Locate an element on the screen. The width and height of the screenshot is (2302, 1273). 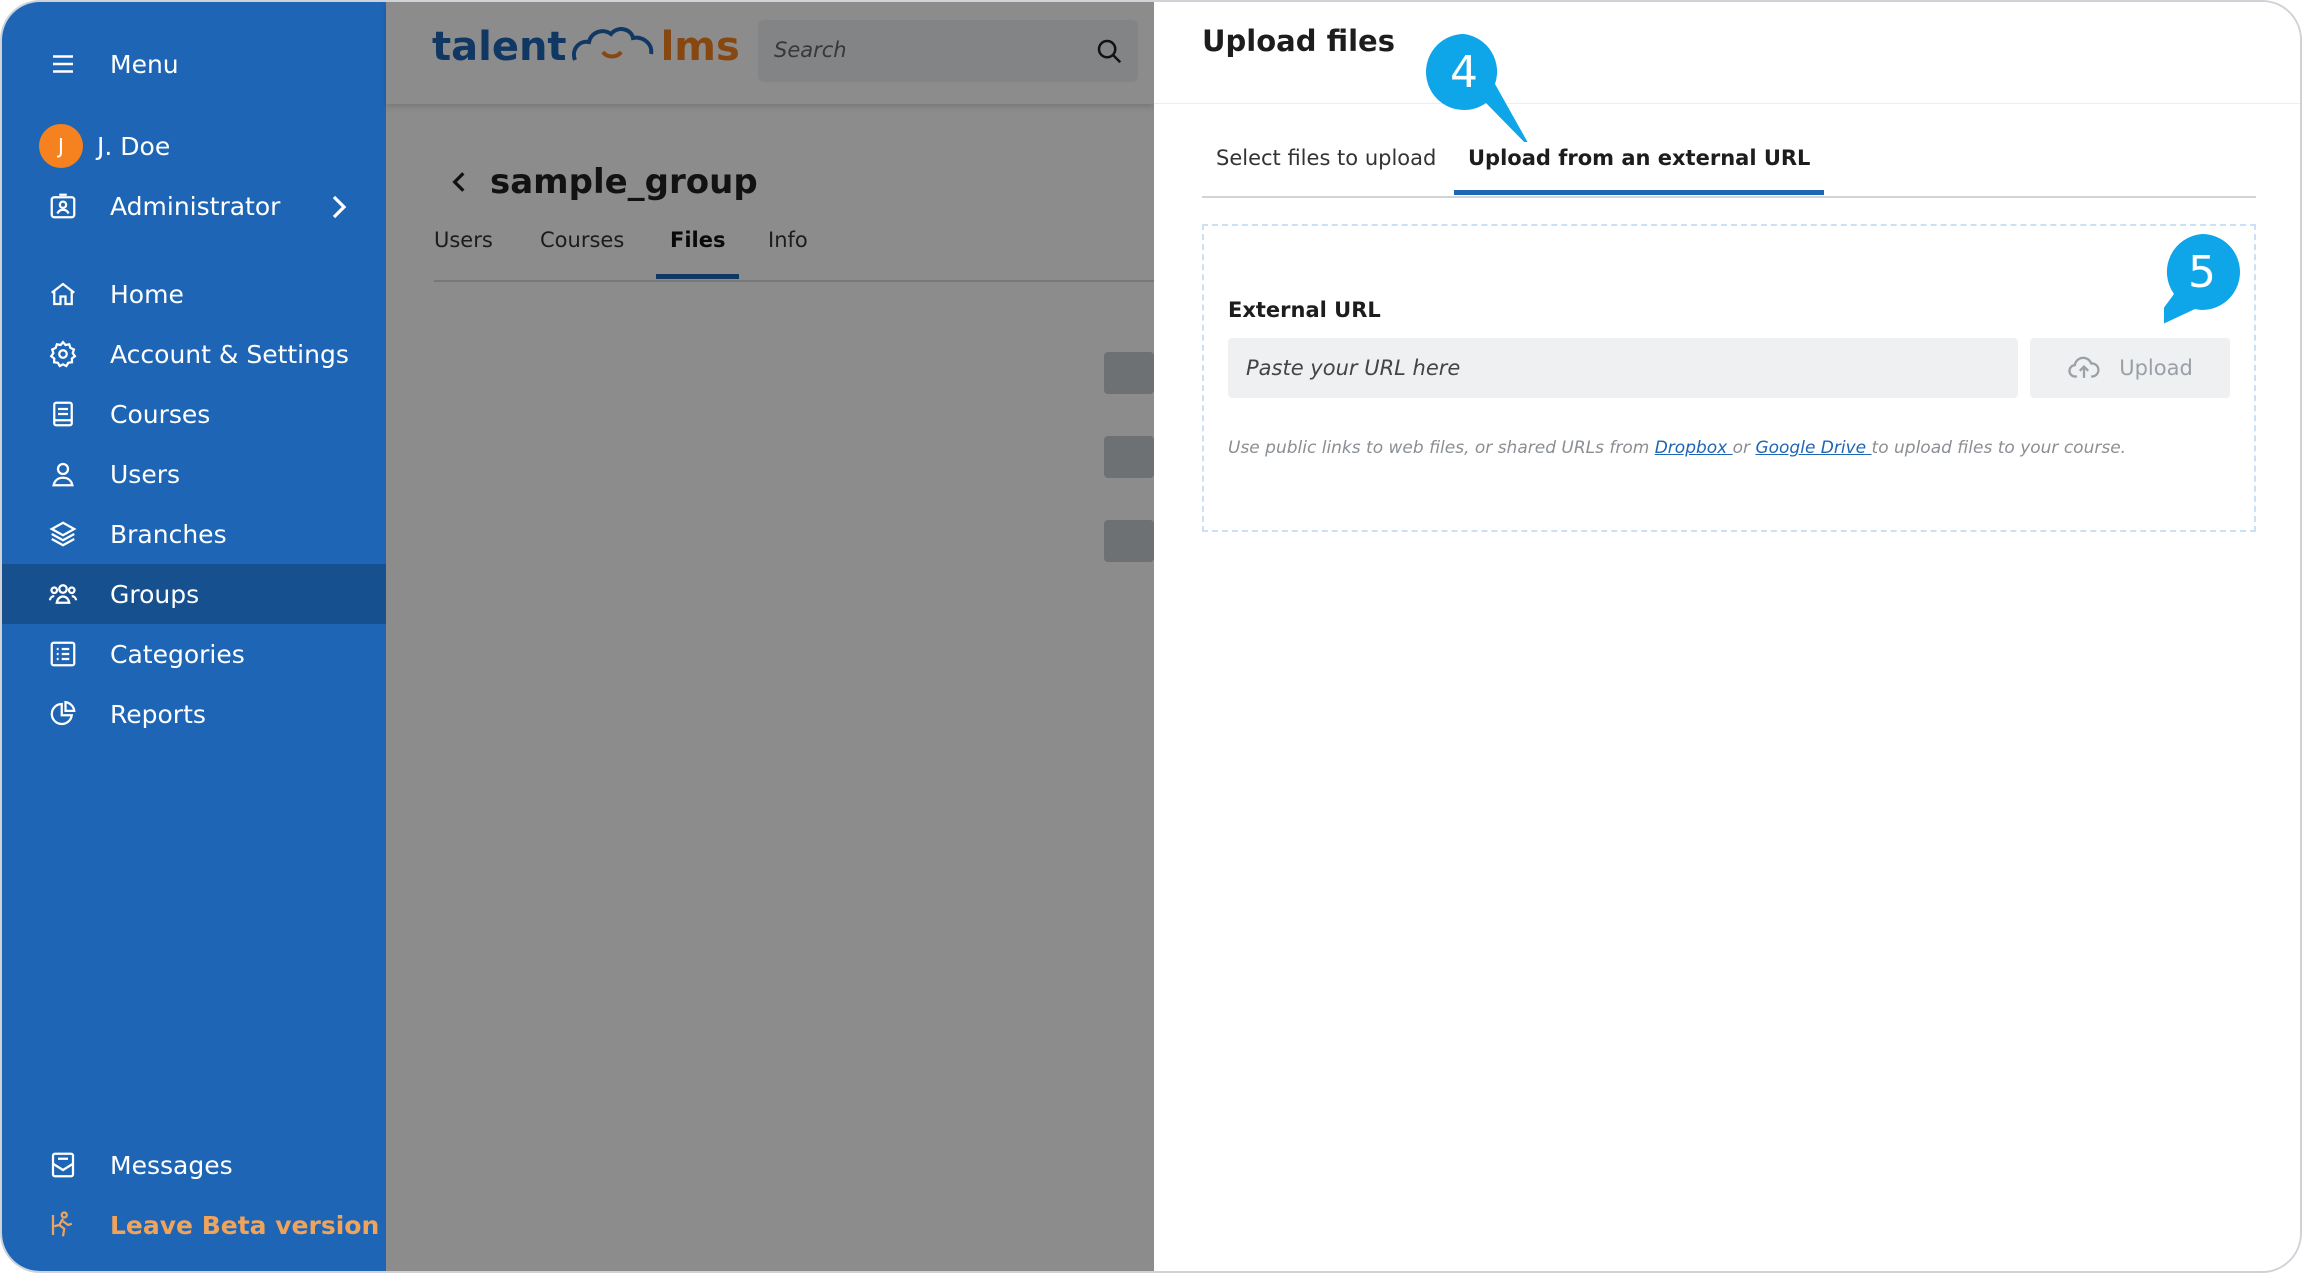
sidebar-item-users: Users is located at coordinates (194, 474).